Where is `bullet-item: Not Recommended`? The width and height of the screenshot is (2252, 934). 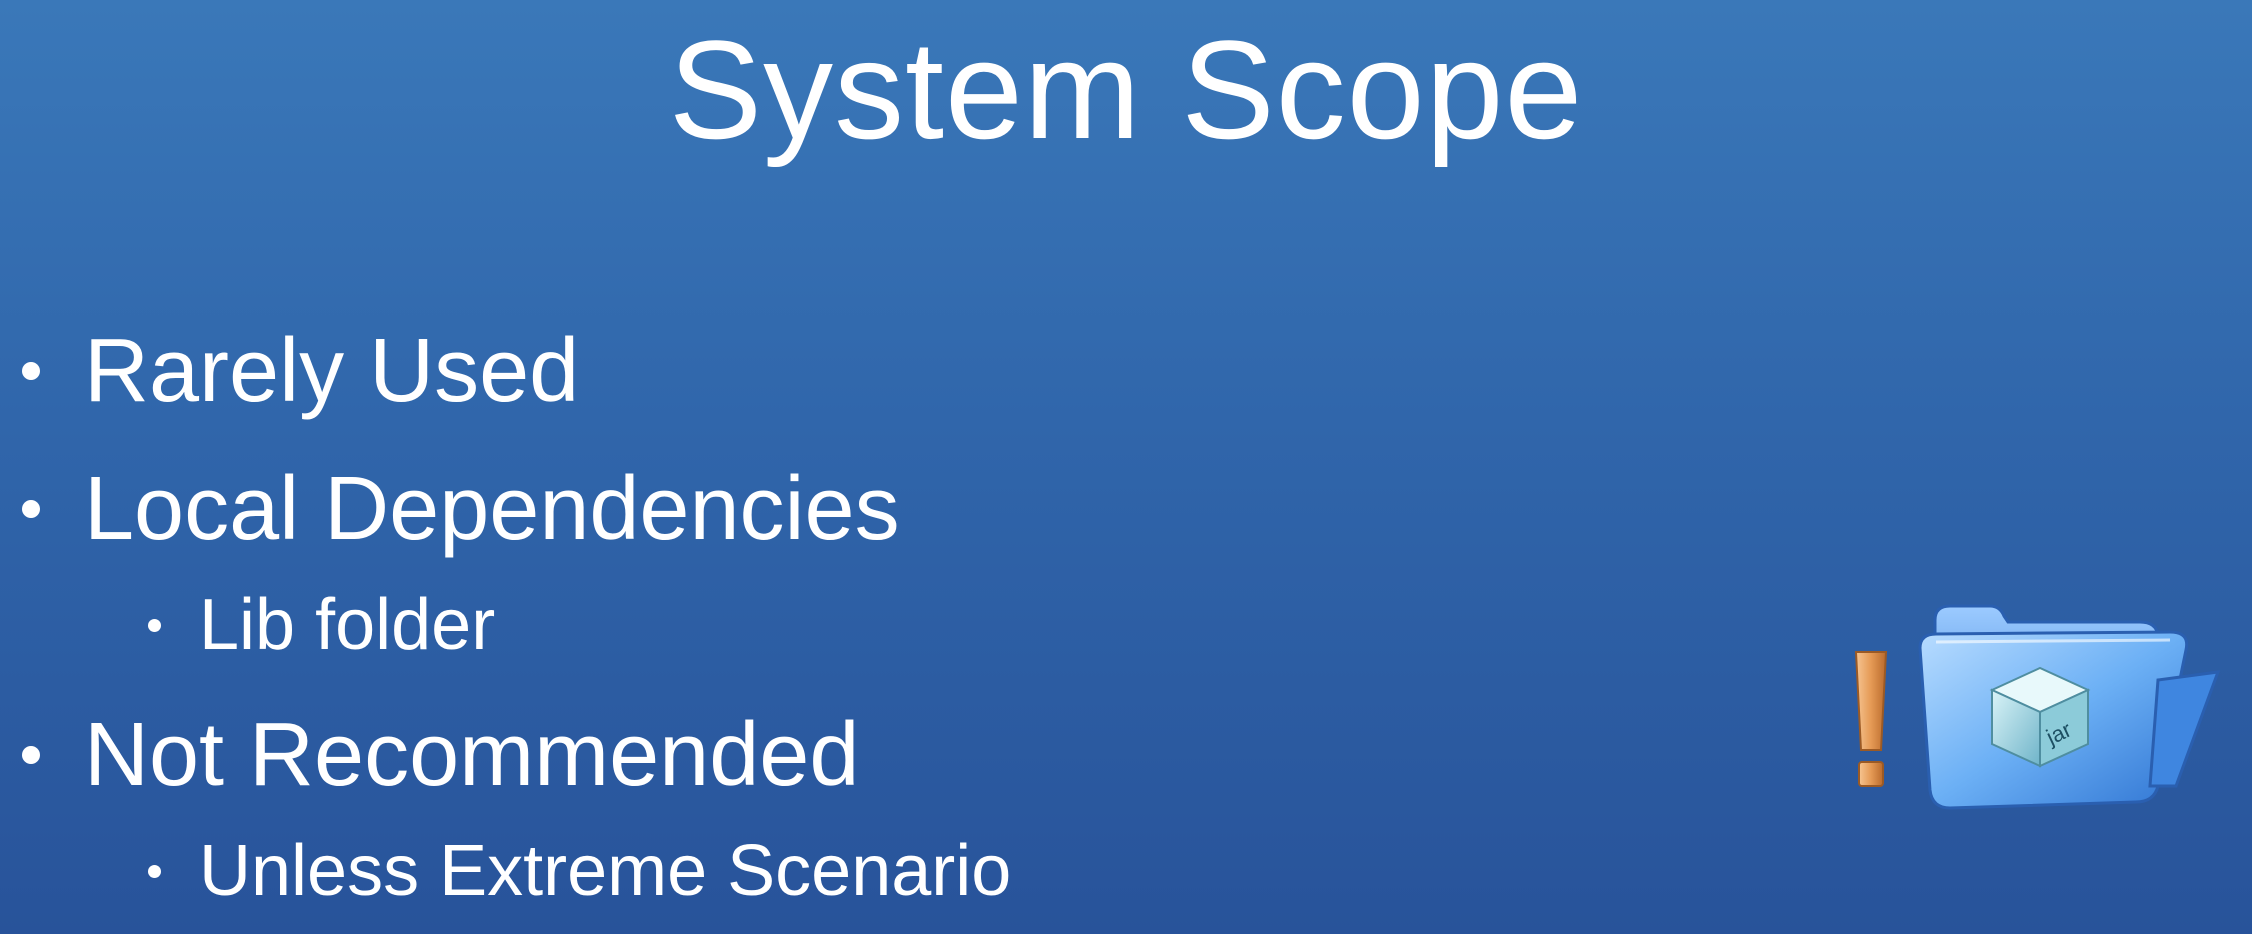
bullet-item: Not Recommended is located at coordinates (440, 755).